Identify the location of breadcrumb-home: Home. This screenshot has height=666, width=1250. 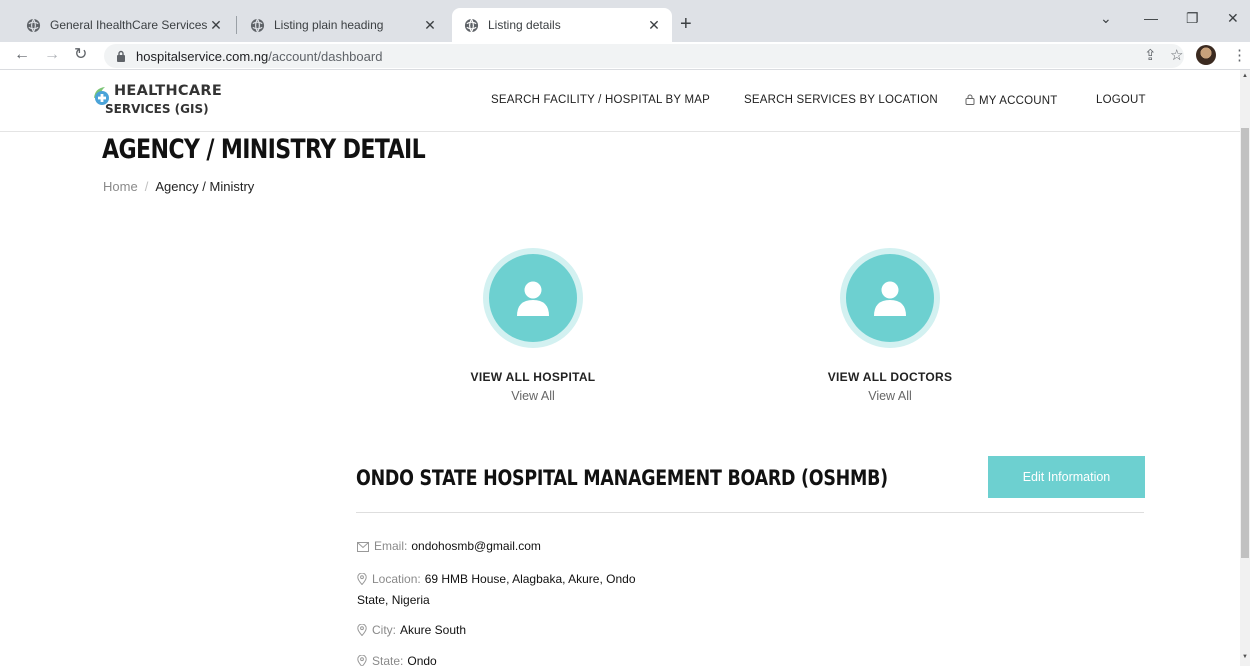
(120, 186).